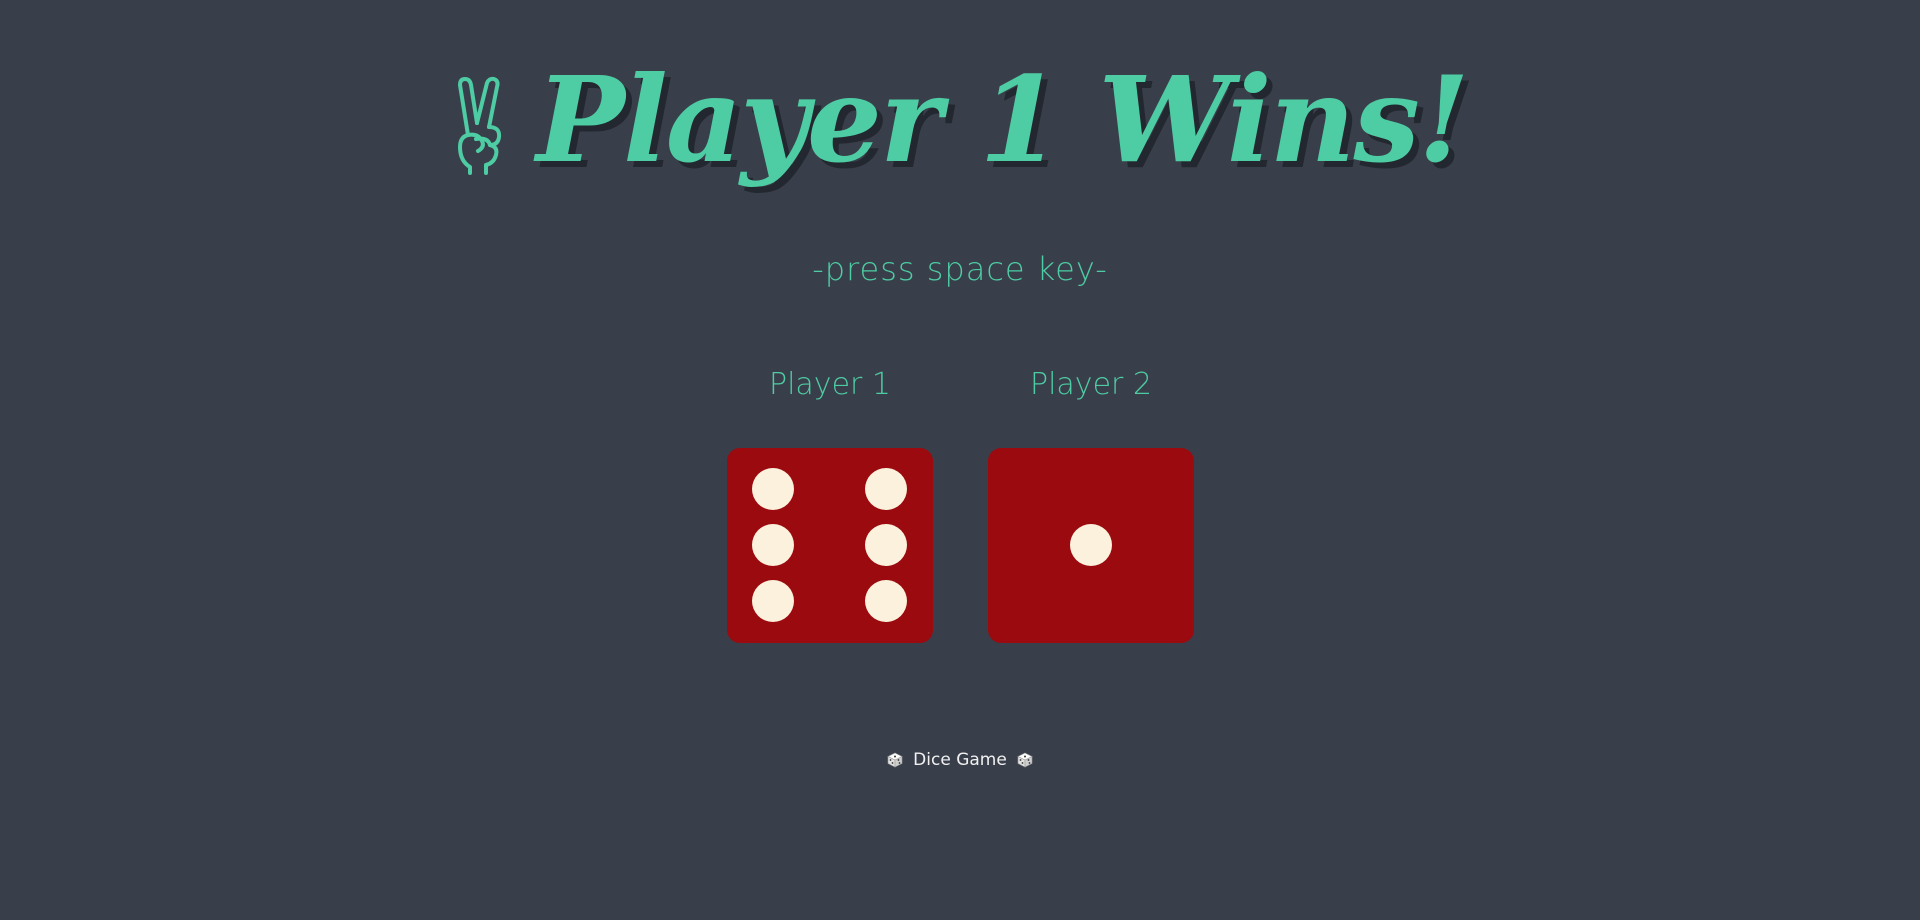  What do you see at coordinates (1002, 119) in the screenshot?
I see `winner-title: Player 1 Wins!` at bounding box center [1002, 119].